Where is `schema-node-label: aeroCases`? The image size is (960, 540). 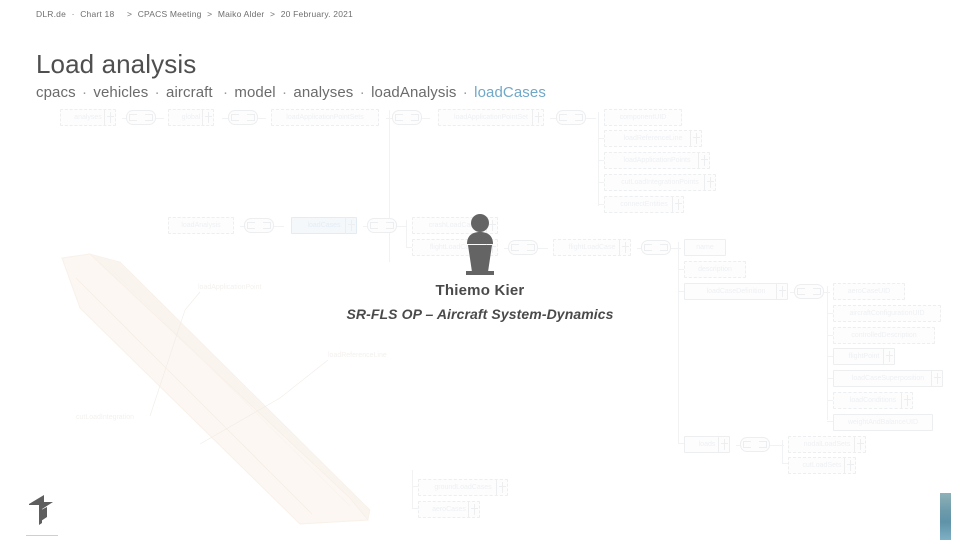 schema-node-label: aeroCases is located at coordinates (449, 509).